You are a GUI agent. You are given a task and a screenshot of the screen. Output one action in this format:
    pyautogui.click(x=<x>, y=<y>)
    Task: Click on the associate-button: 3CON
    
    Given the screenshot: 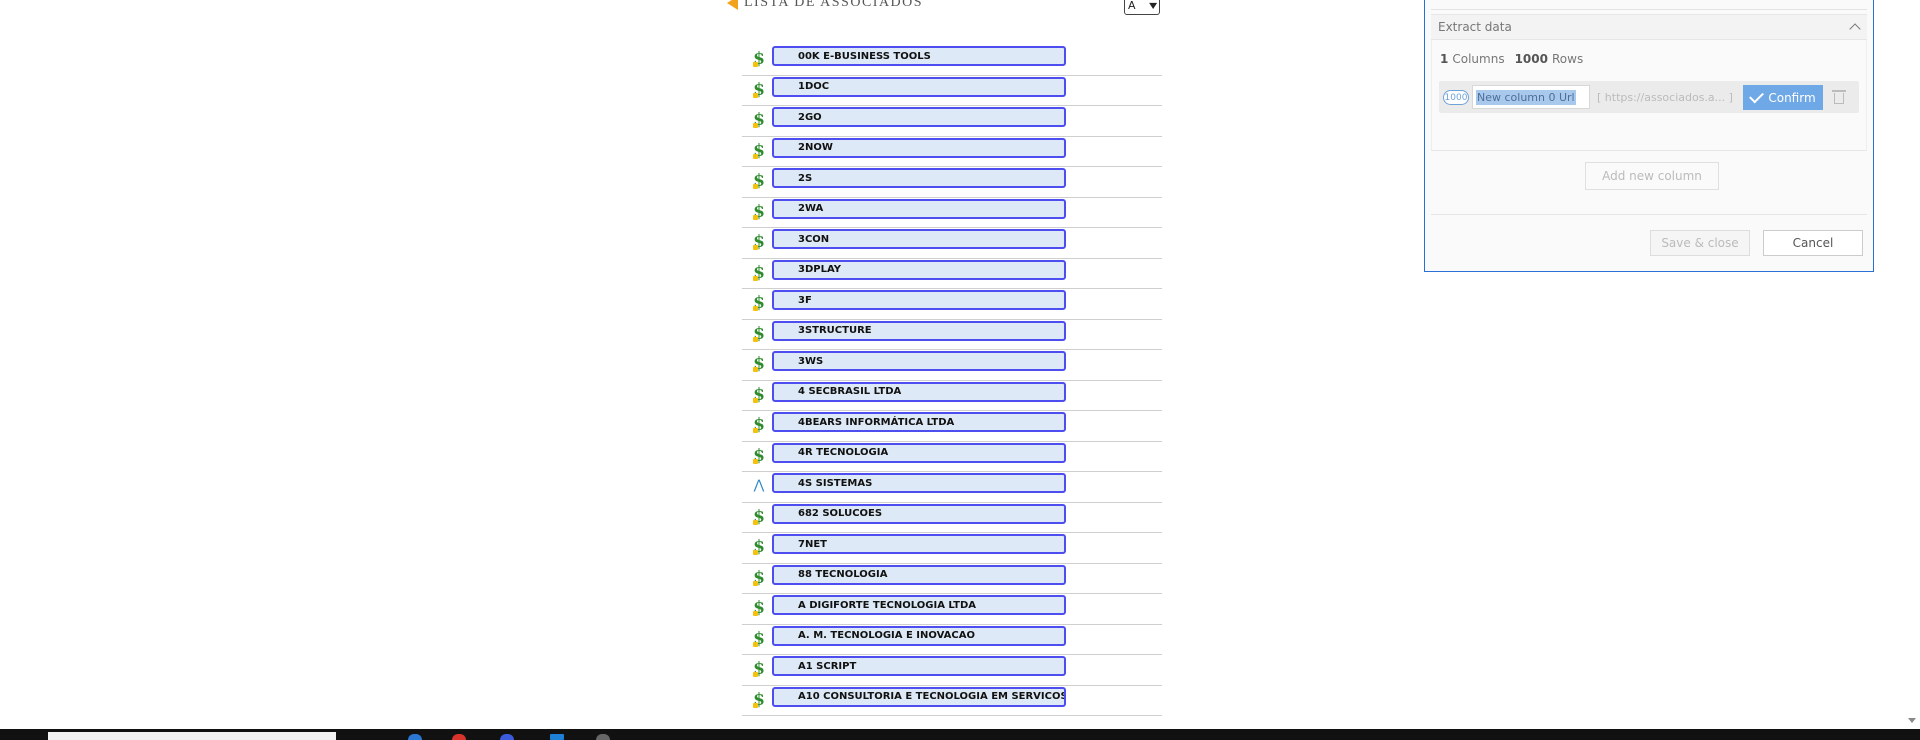 What is the action you would take?
    pyautogui.click(x=919, y=239)
    